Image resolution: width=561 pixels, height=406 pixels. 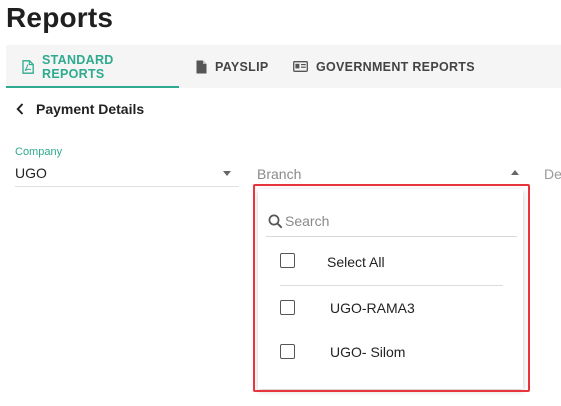 I want to click on select-all-label: Select All, so click(x=356, y=262).